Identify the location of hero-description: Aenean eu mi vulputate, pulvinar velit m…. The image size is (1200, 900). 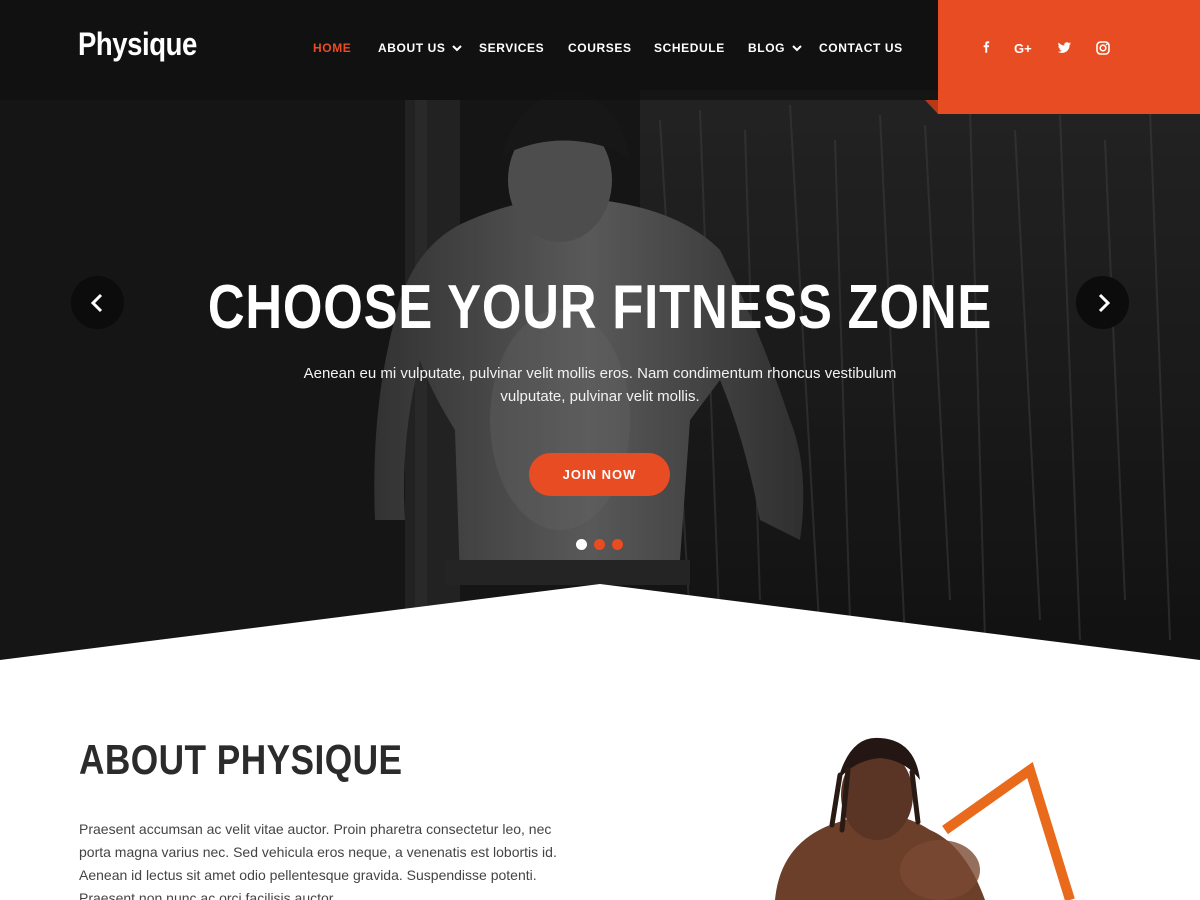
(600, 385).